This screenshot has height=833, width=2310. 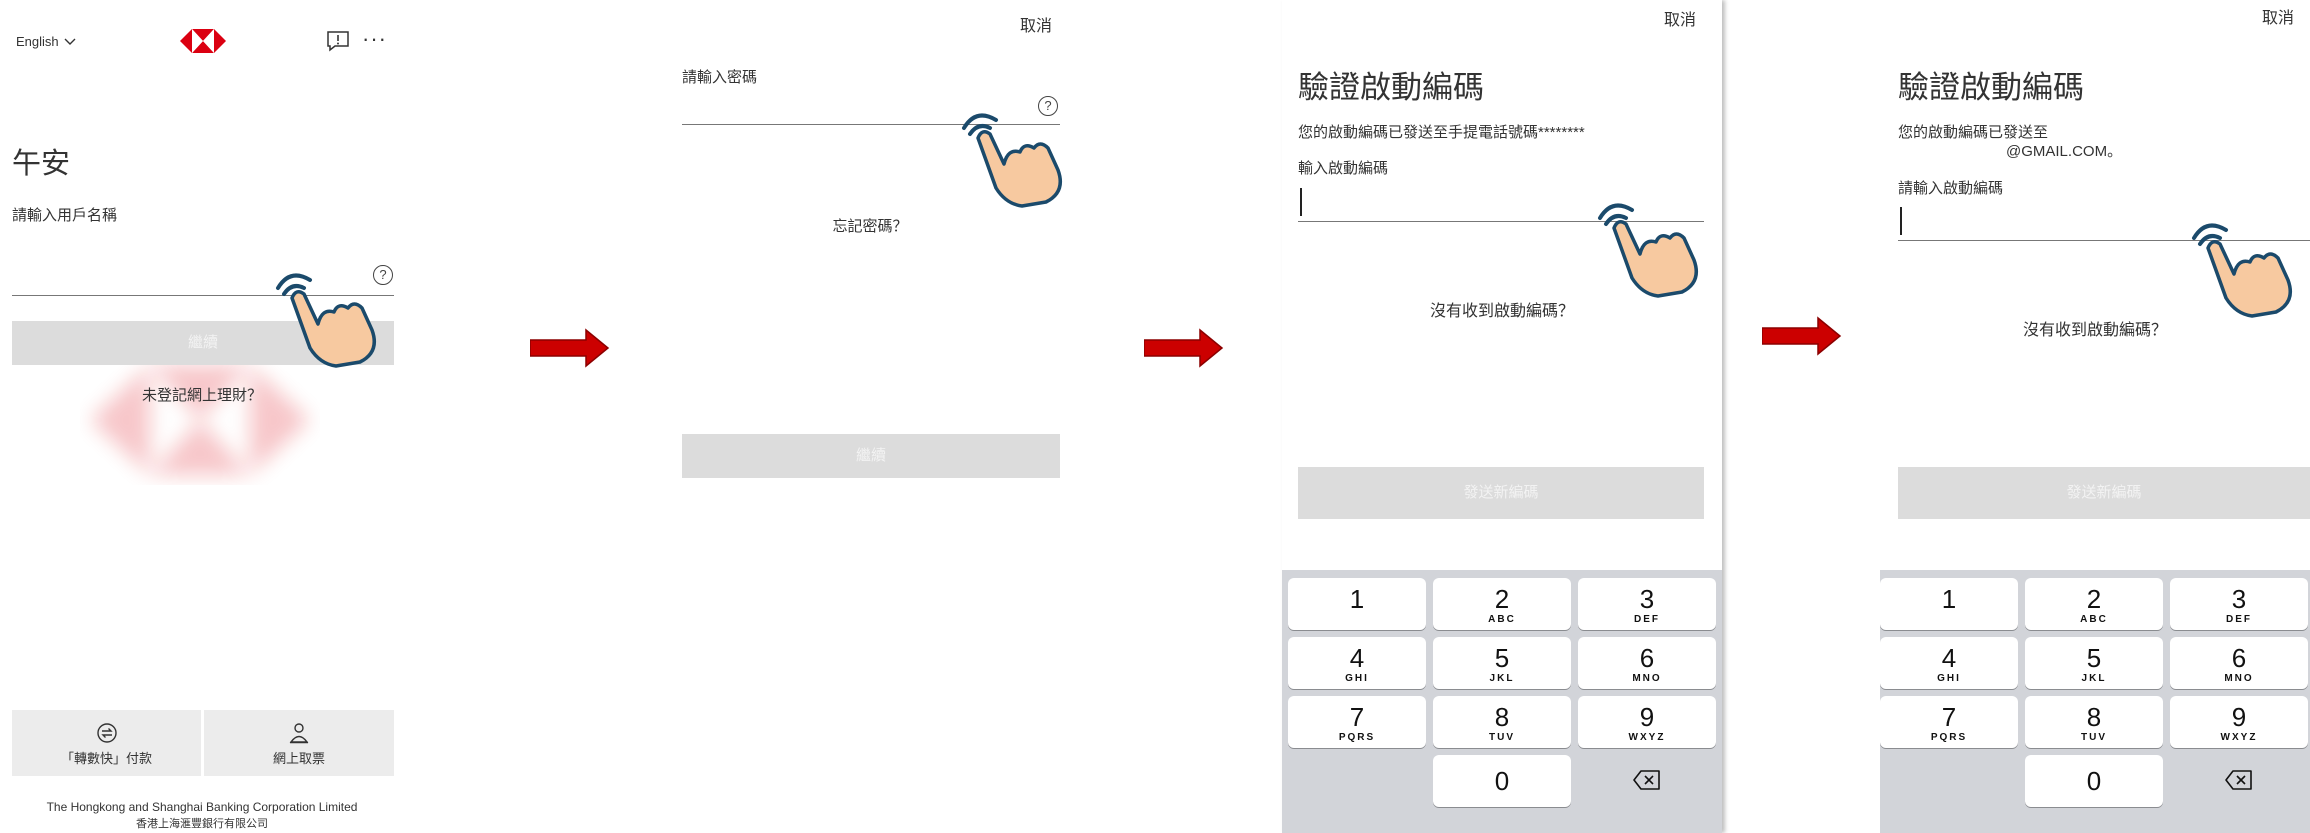 I want to click on not-registered-link: 未登記網上理財？, so click(x=202, y=394).